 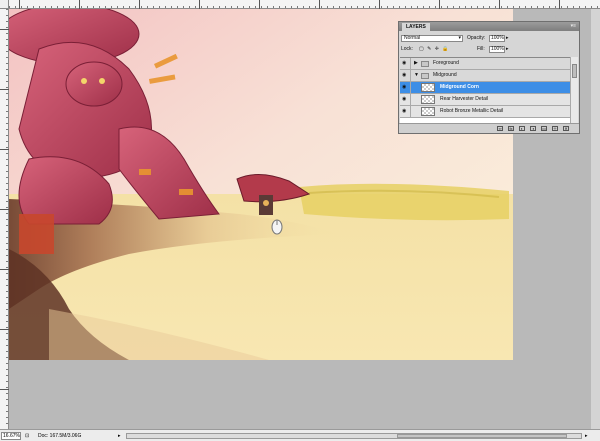 What do you see at coordinates (497, 38) in the screenshot?
I see `opacity-field: 100%` at bounding box center [497, 38].